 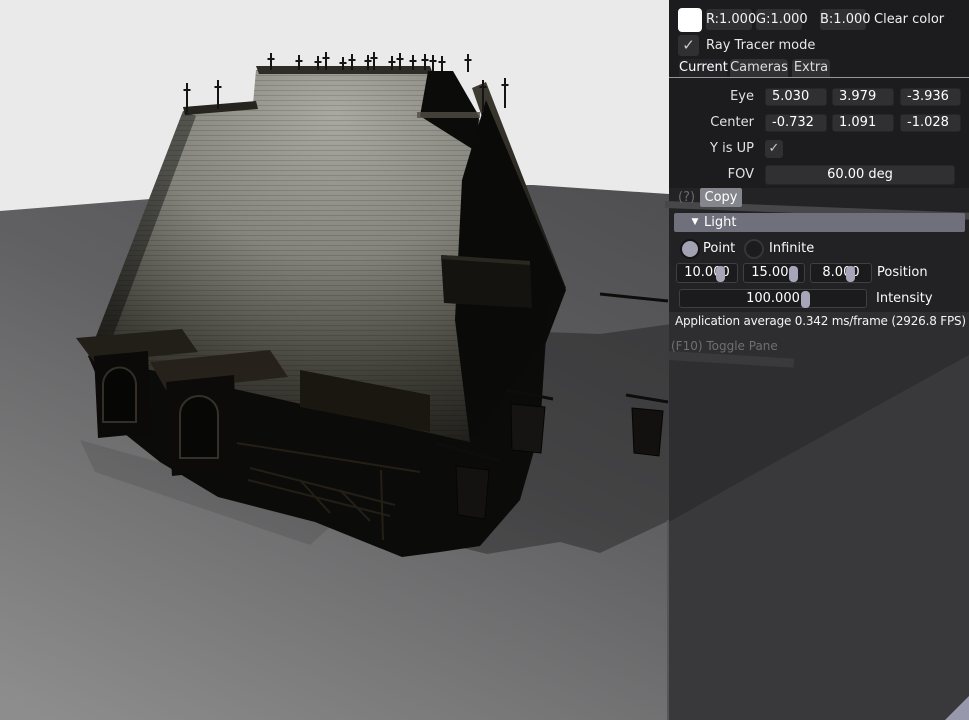 I want to click on light-position-z-slider: 8.000, so click(x=841, y=273).